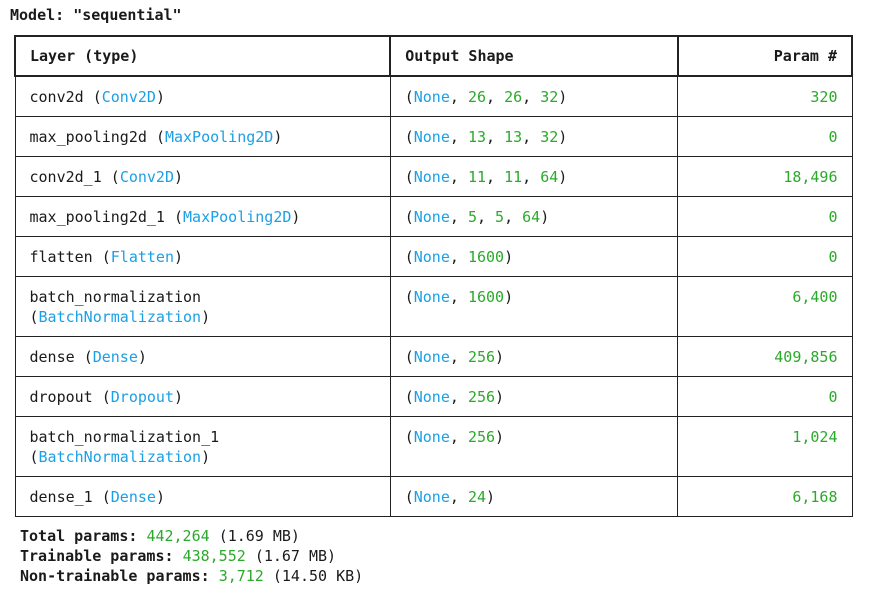  Describe the element at coordinates (513, 177) in the screenshot. I see `shape-dim: 11` at that location.